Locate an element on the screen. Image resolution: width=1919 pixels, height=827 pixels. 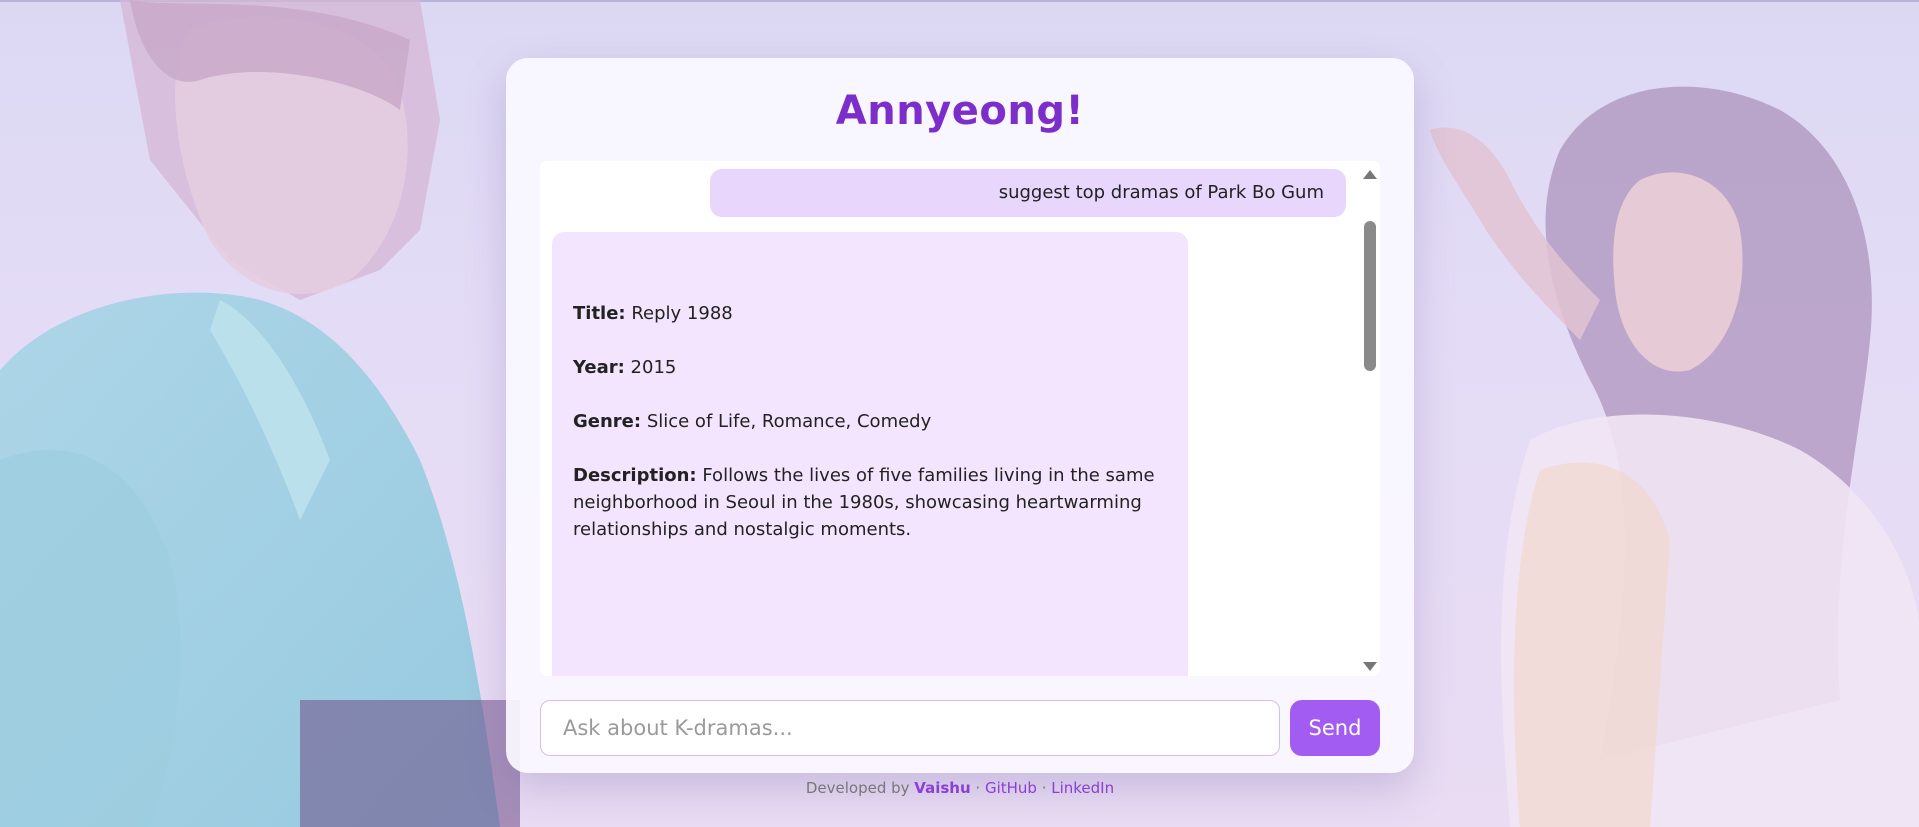
bot-title-line: Title: Reply 1988 is located at coordinates (870, 313).